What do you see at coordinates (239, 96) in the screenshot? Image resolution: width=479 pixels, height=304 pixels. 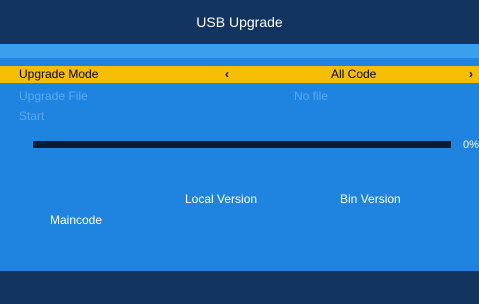 I see `menu-item-upgrade-file: Upgrade File No file` at bounding box center [239, 96].